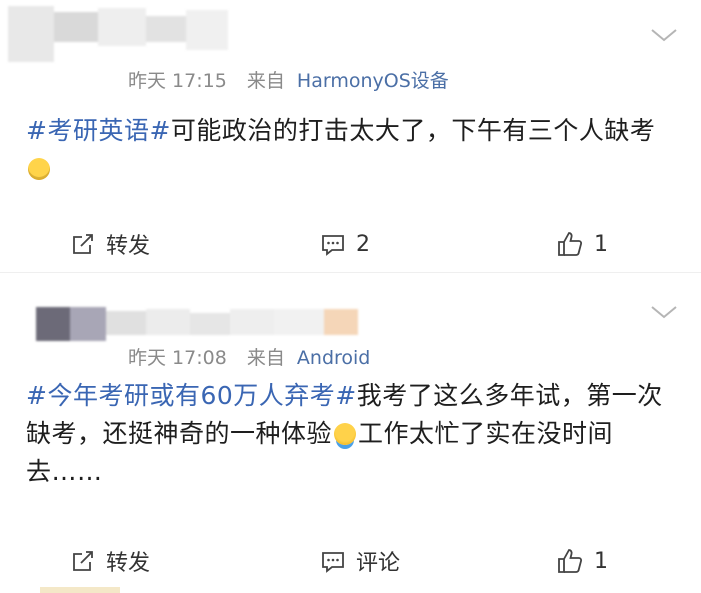 The height and width of the screenshot is (593, 701). I want to click on post-meta: 昨天 17:15 来自 HarmonyOS设备, so click(288, 79).